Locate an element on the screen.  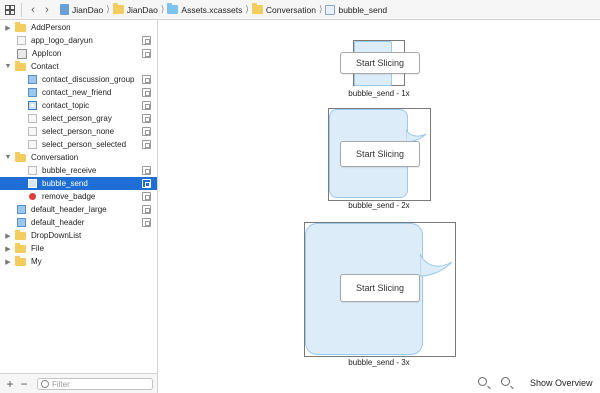
sidebar-folder: ▶ AddPerson is located at coordinates (78, 27).